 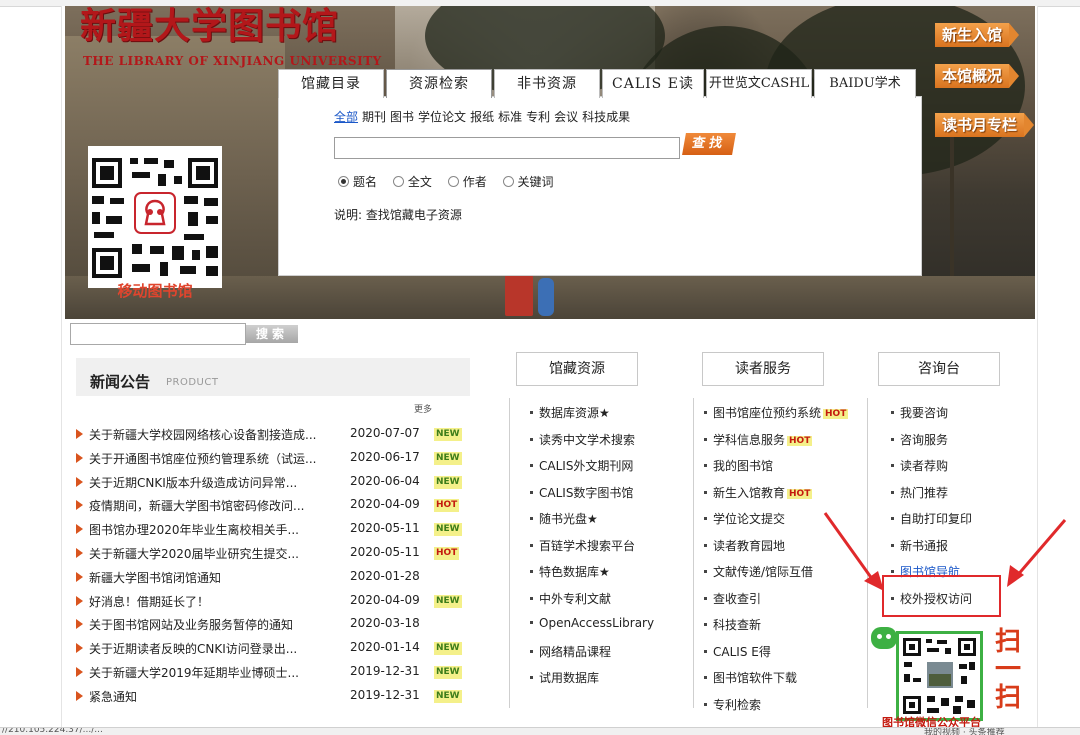 What do you see at coordinates (865, 83) in the screenshot?
I see `tab-baidu-scholar: BAIDU学术` at bounding box center [865, 83].